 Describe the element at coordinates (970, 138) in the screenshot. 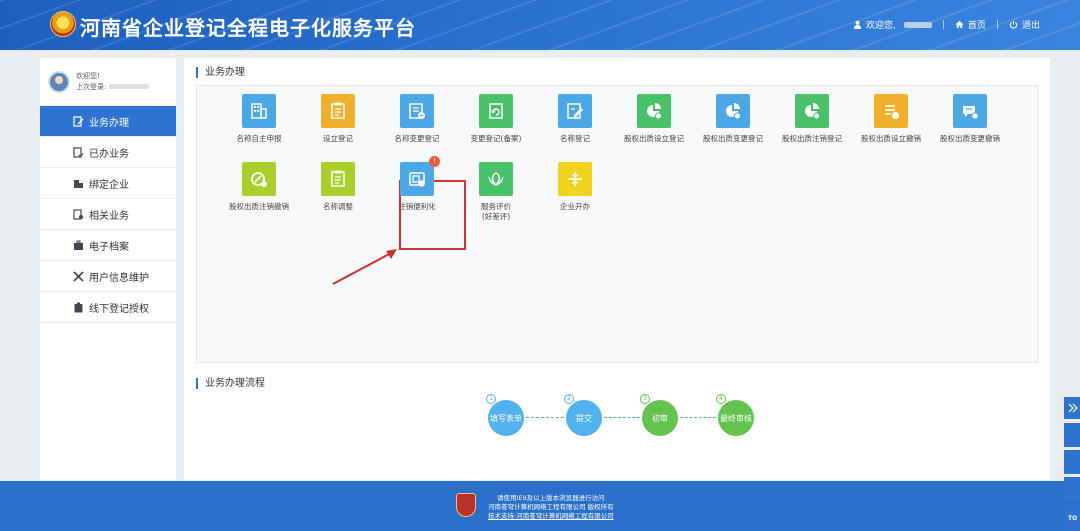

I see `tile-label: 股权出质变更撤销` at that location.